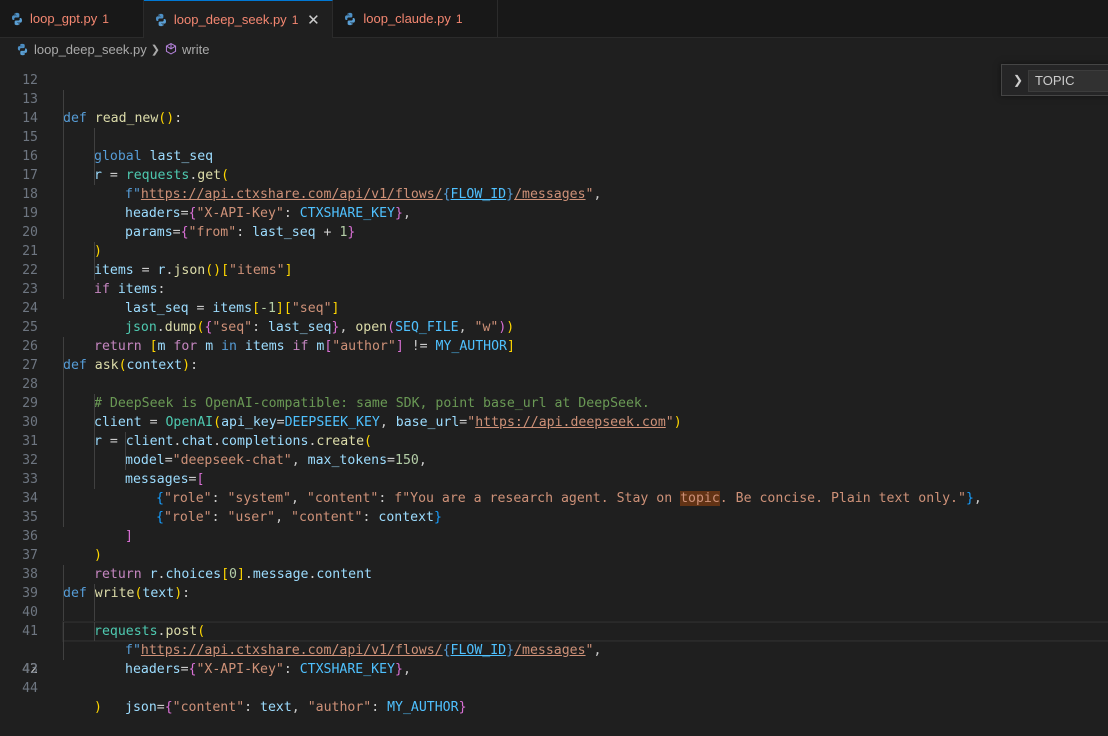  I want to click on code-line: 14 global last_seq, so click(554, 127).